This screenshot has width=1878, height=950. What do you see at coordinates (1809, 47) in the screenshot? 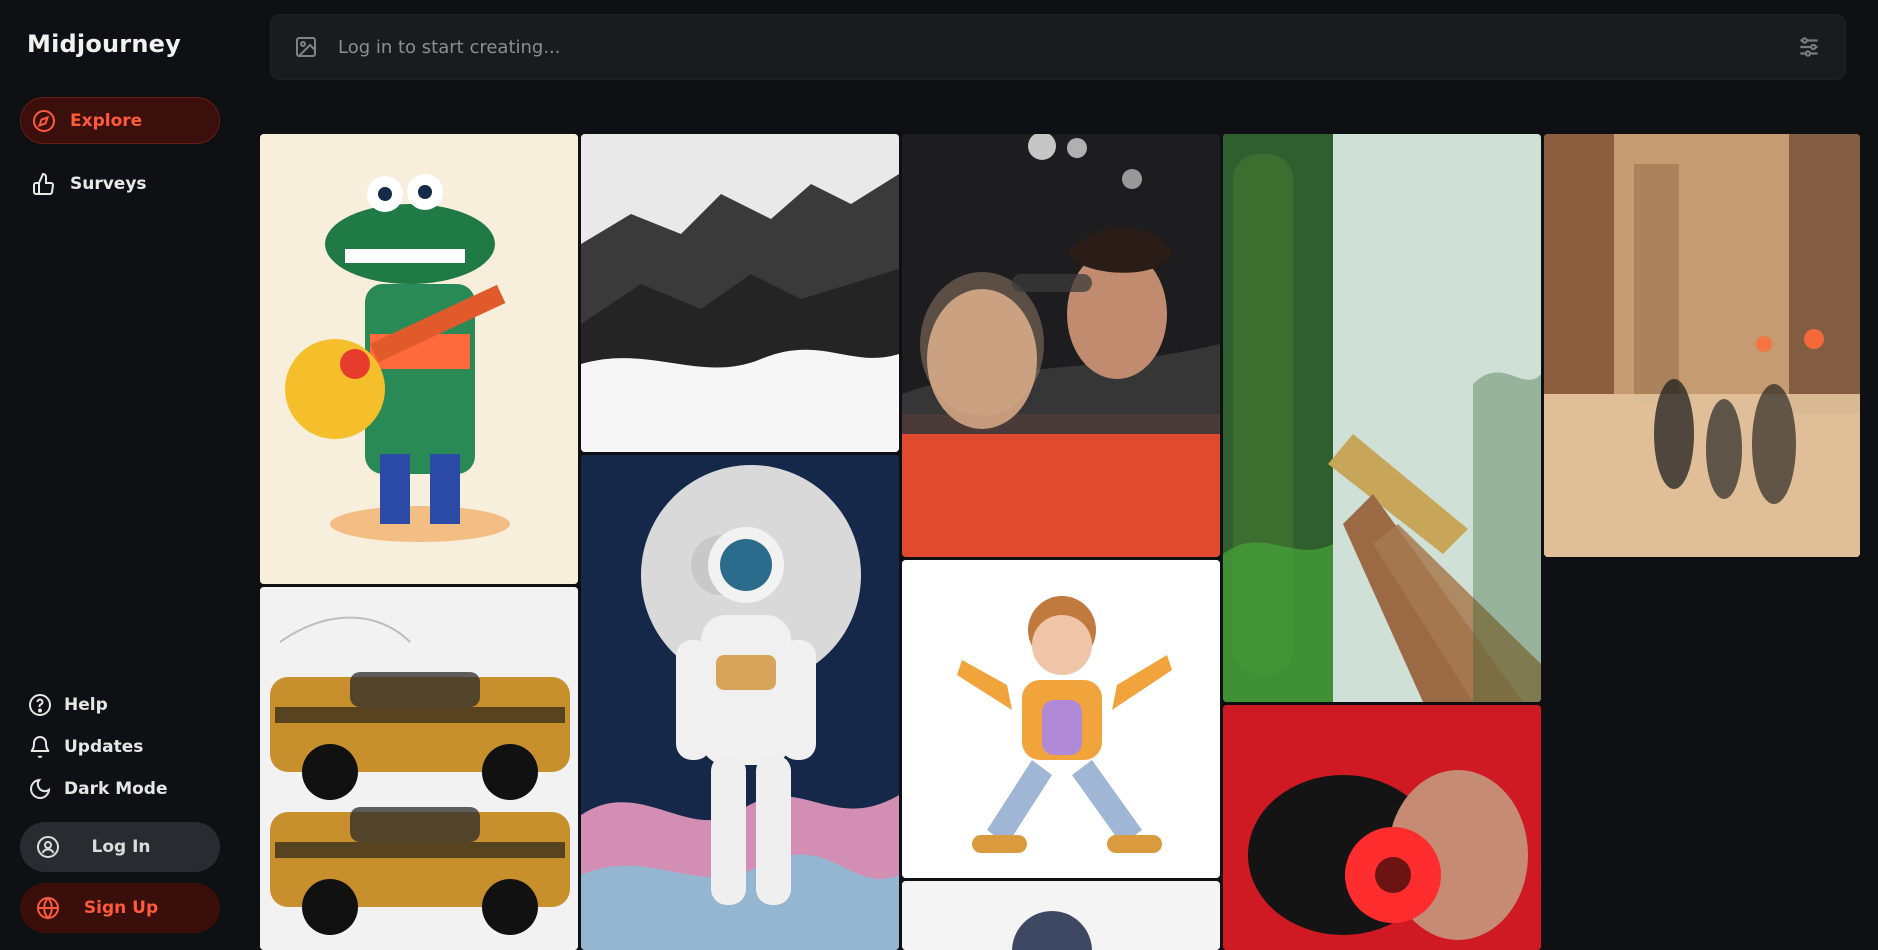
I see `sliders-icon` at bounding box center [1809, 47].